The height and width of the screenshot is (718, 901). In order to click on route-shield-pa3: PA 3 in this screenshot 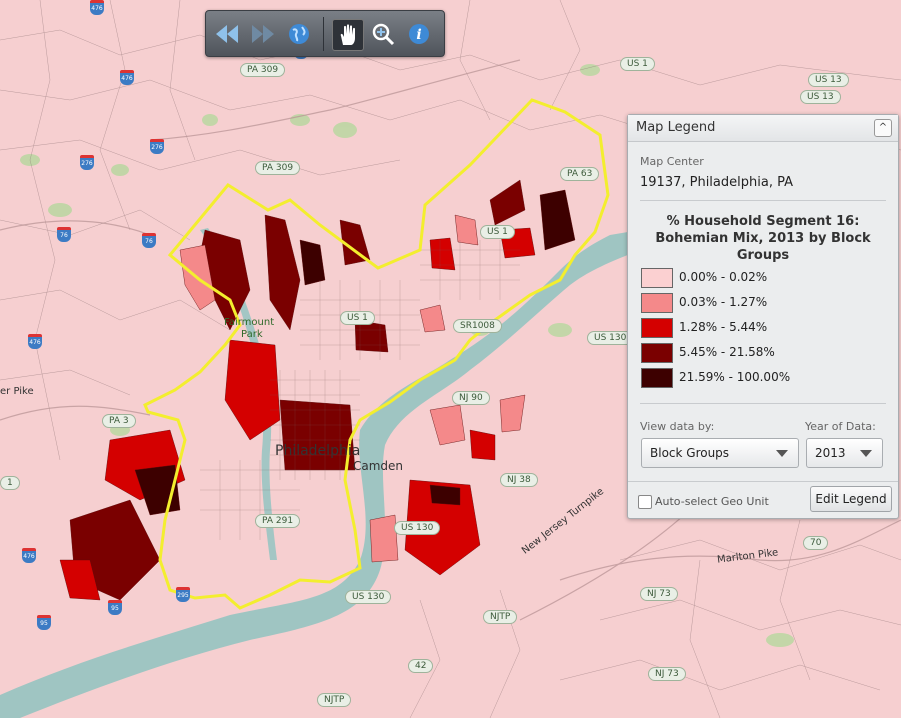, I will do `click(119, 421)`.